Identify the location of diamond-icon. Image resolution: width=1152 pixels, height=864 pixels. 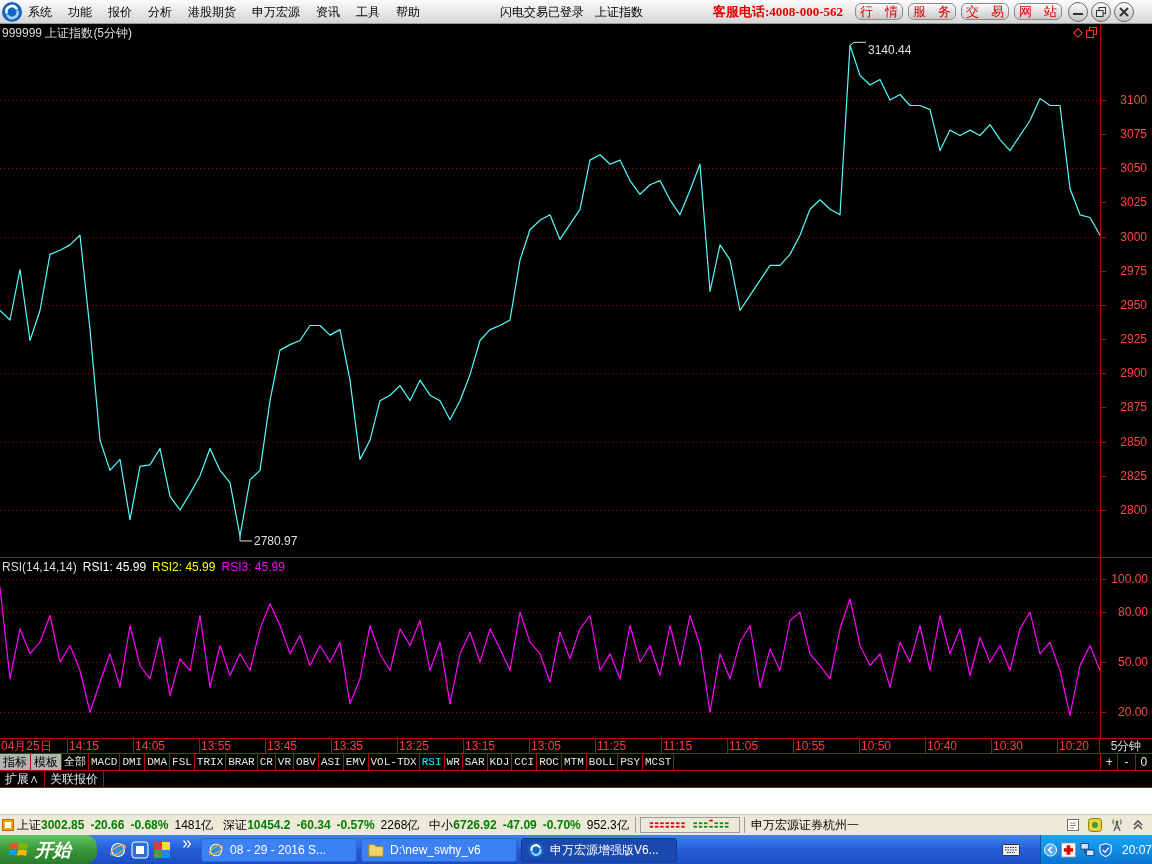
(1078, 32).